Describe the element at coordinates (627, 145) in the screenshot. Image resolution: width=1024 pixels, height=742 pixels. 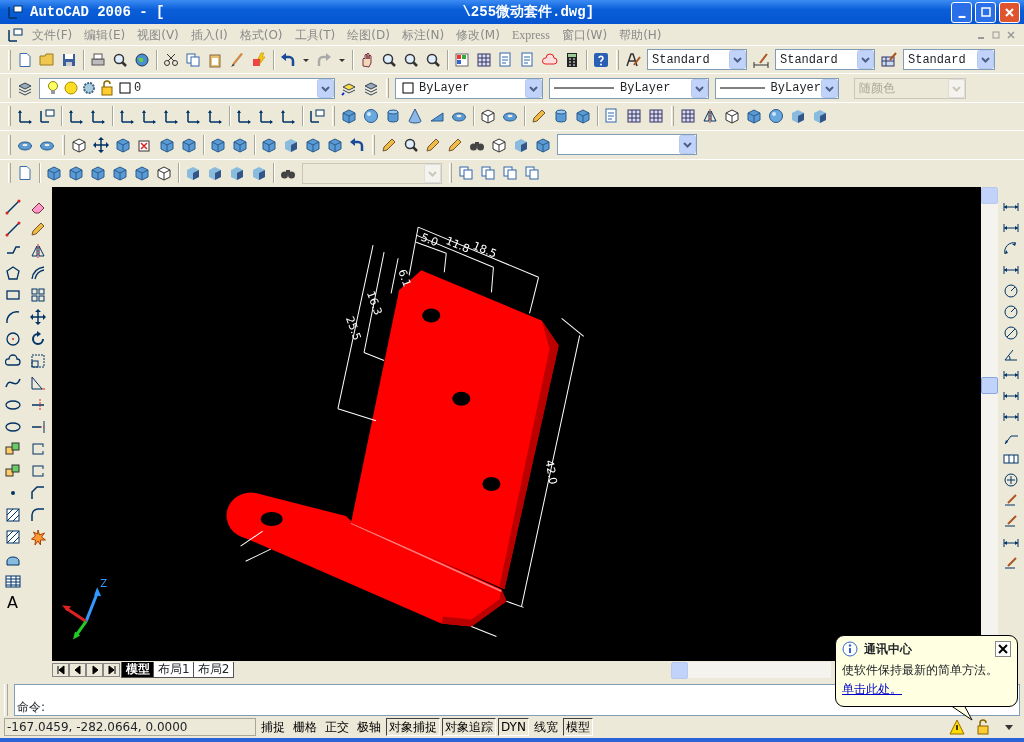
I see `view-dropdown` at that location.